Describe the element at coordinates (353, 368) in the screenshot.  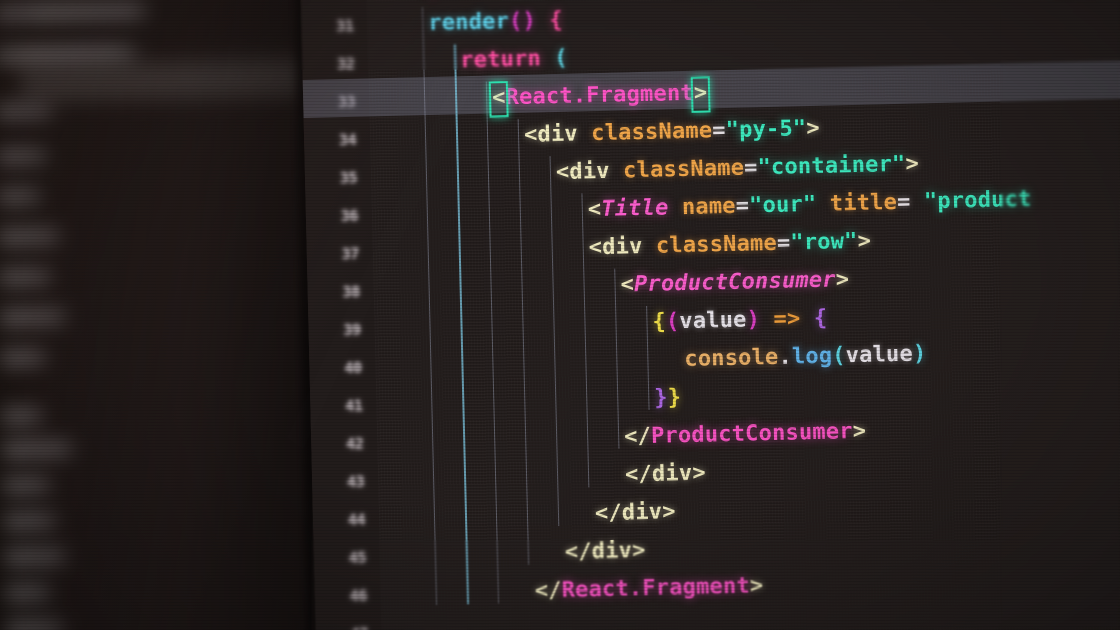
I see `line-number: 40` at that location.